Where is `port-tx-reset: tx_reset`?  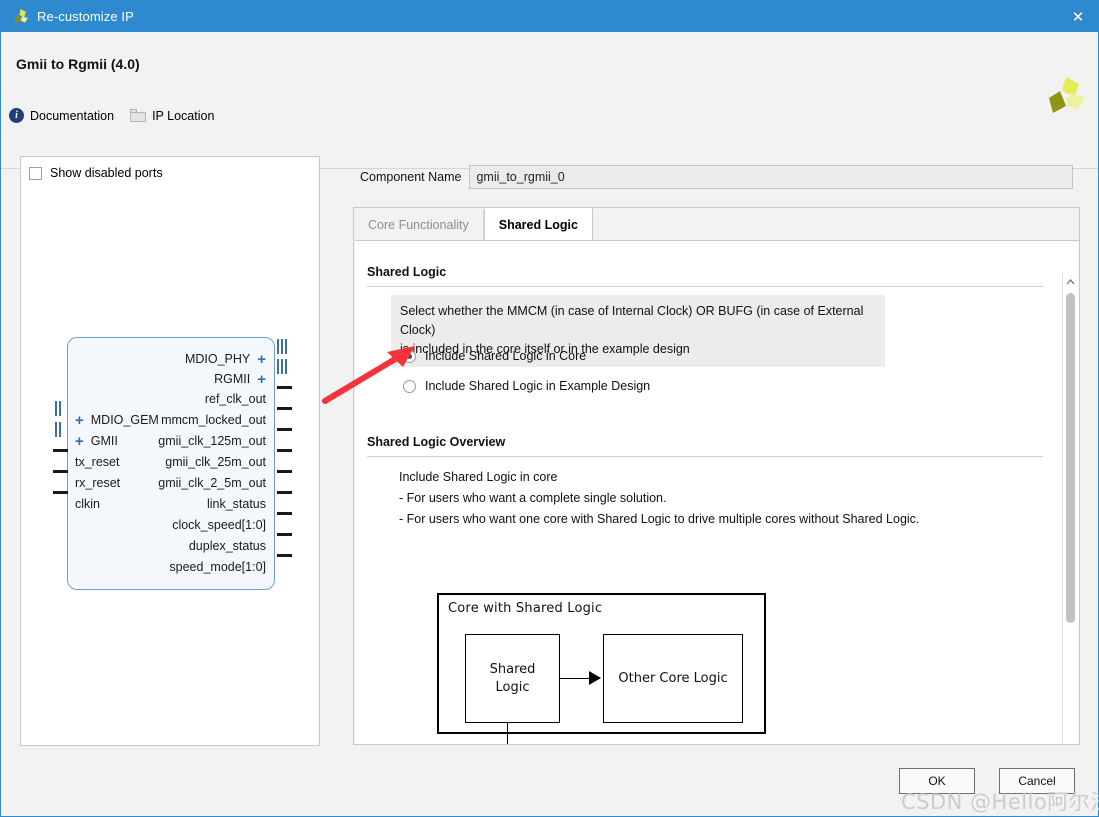
port-tx-reset: tx_reset is located at coordinates (97, 462).